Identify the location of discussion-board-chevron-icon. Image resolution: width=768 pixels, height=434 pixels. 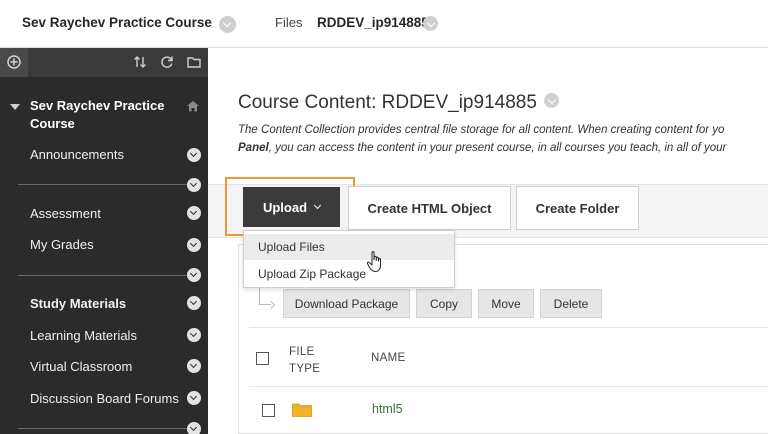
(194, 398).